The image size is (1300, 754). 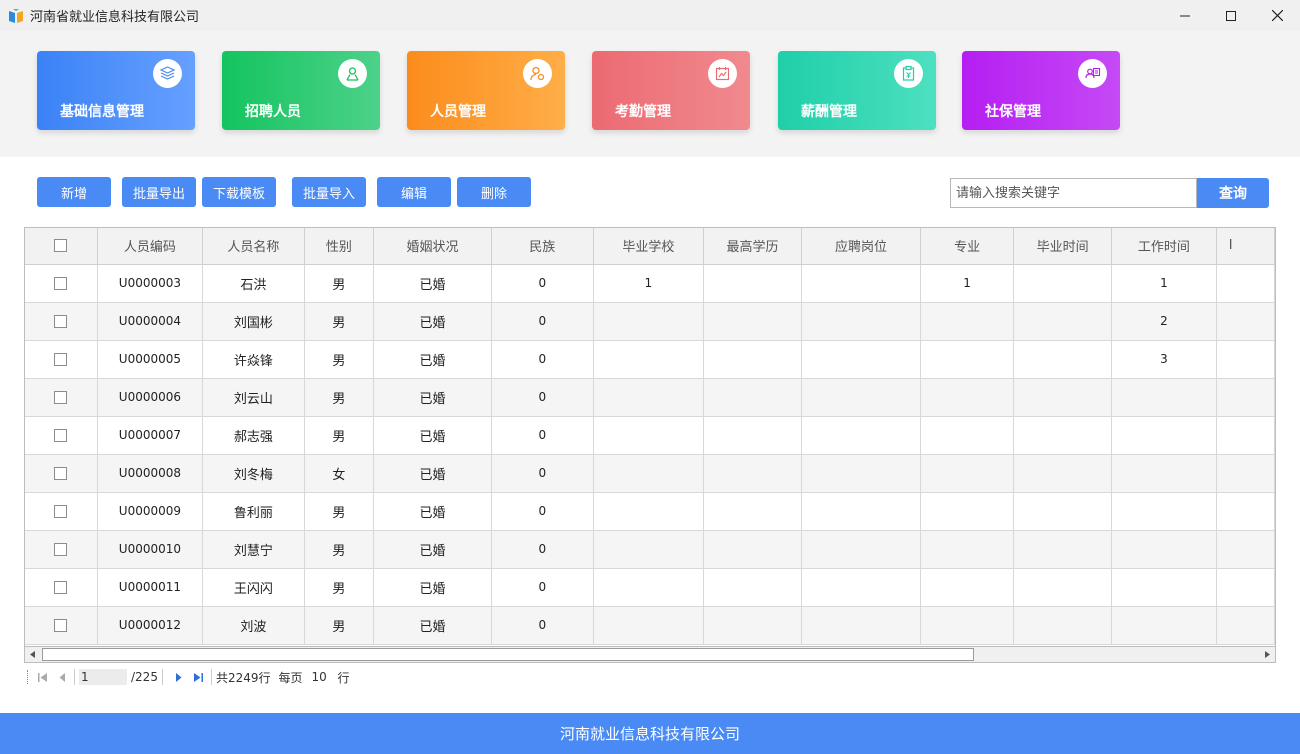 What do you see at coordinates (542, 246) in the screenshot?
I see `column-header: 民族` at bounding box center [542, 246].